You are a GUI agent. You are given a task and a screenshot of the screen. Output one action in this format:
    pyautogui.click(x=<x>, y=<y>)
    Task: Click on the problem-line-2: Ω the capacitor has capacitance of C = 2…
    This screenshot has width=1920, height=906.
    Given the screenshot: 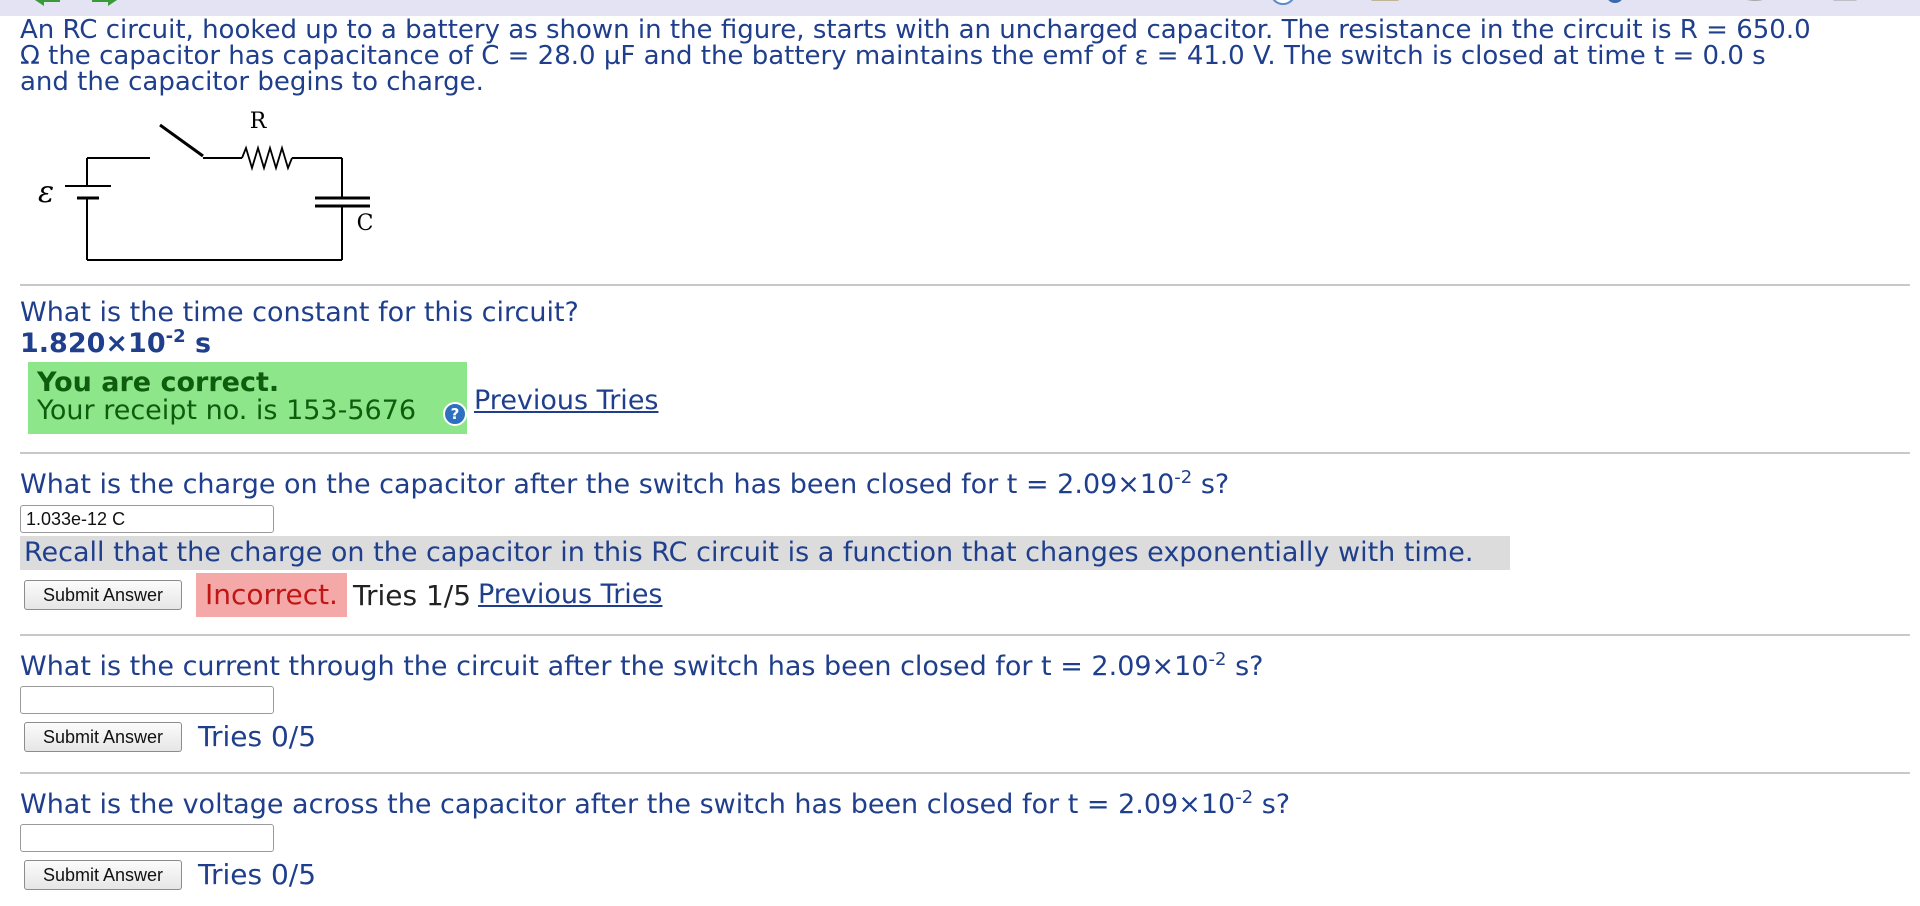 What is the action you would take?
    pyautogui.click(x=893, y=56)
    